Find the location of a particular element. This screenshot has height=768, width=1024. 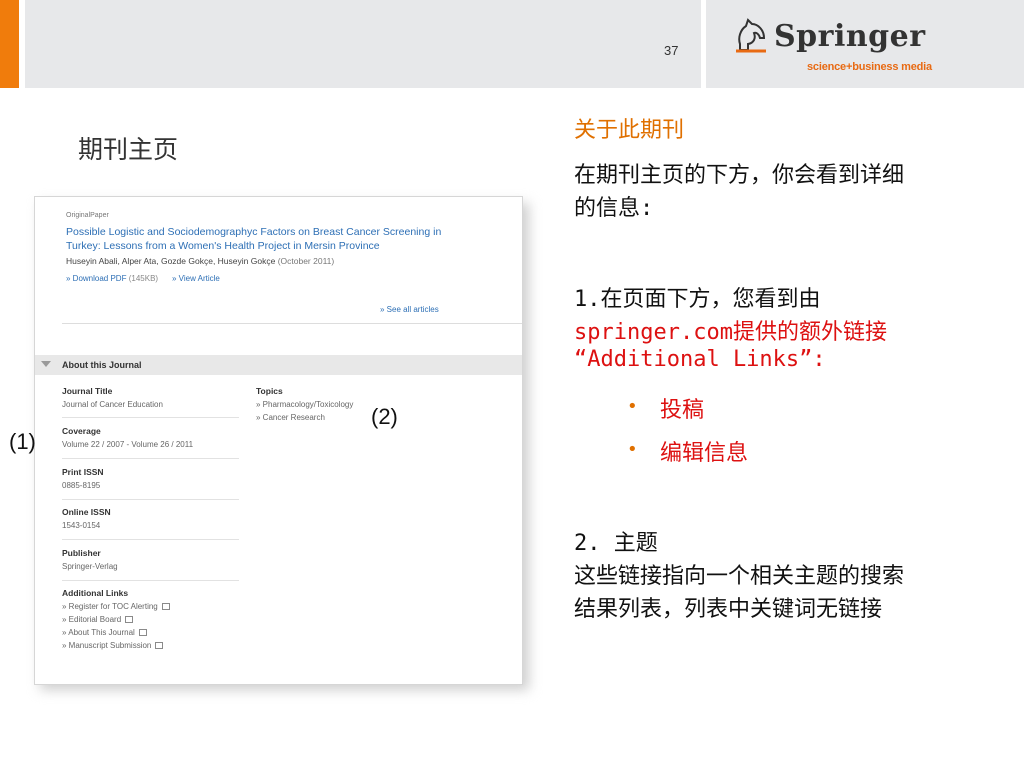

callout-2: (2) is located at coordinates (384, 416).